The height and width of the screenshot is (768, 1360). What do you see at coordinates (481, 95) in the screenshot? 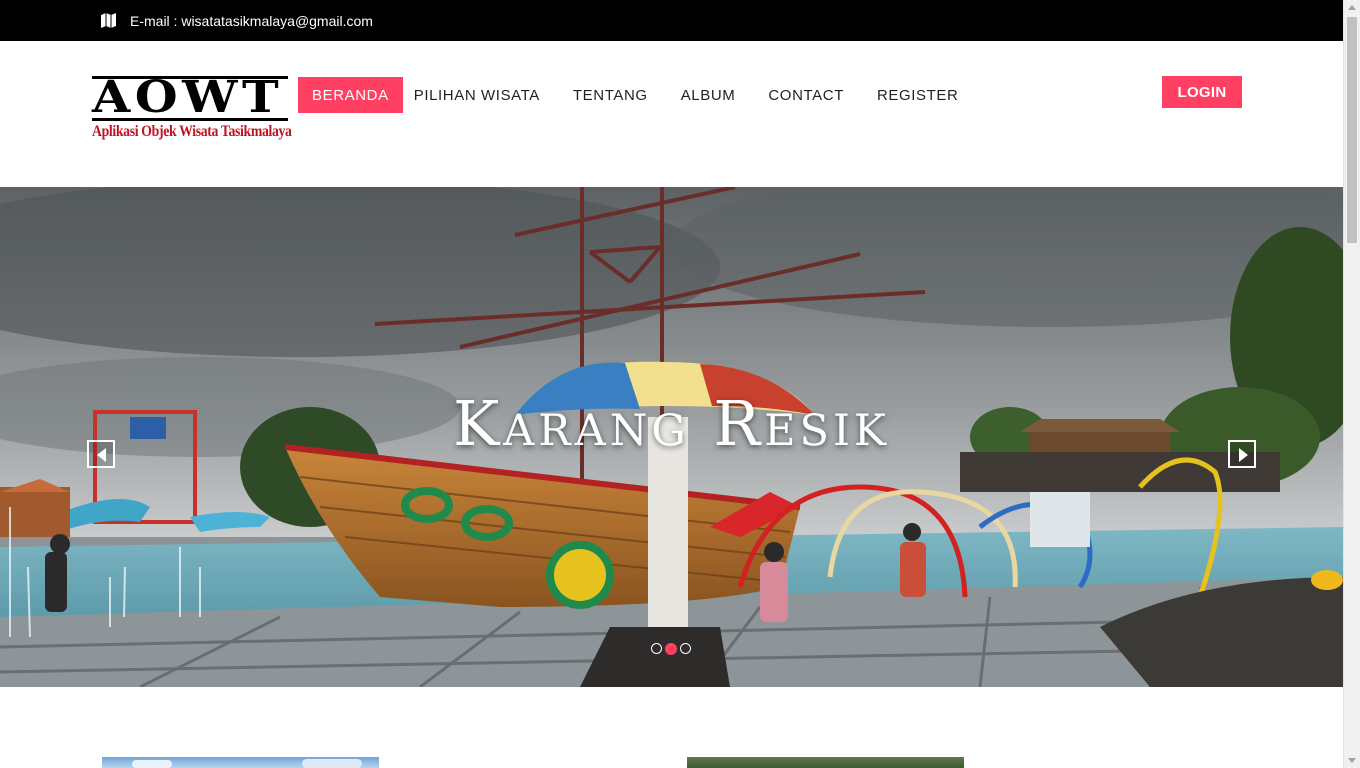
I see `nav-item-pilihan-wisata: PILIHAN WISATA` at bounding box center [481, 95].